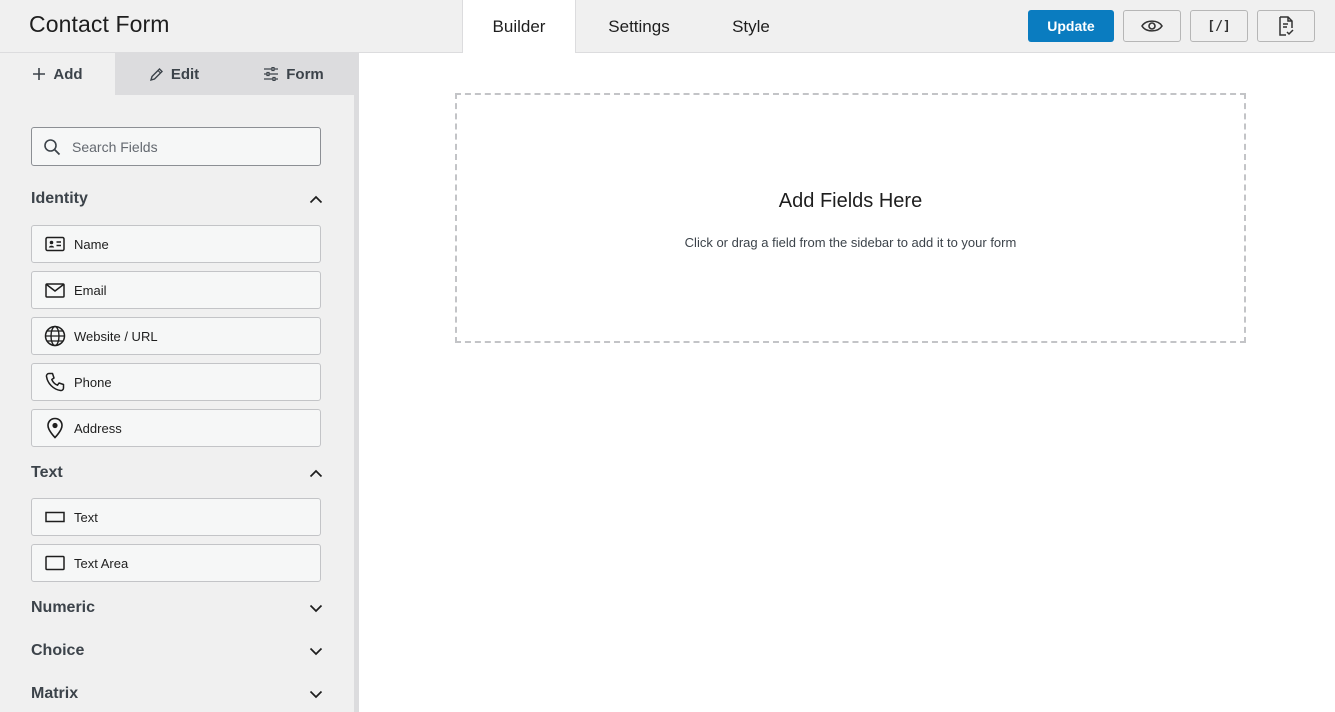  I want to click on field-website-url-label: Website / URL, so click(116, 336).